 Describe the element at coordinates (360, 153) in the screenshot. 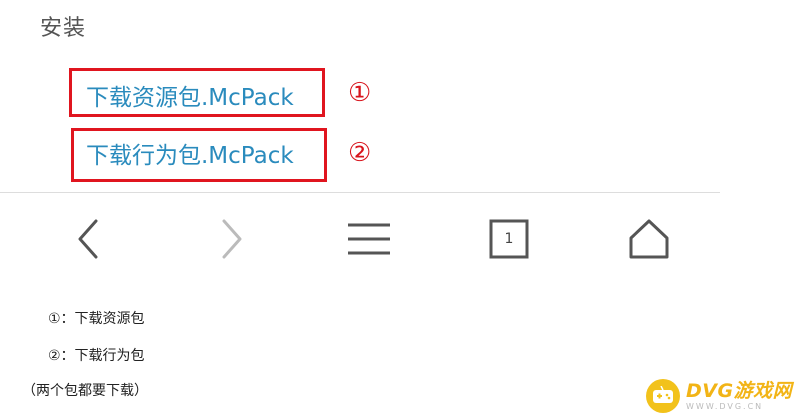

I see `marker-2: ②` at that location.